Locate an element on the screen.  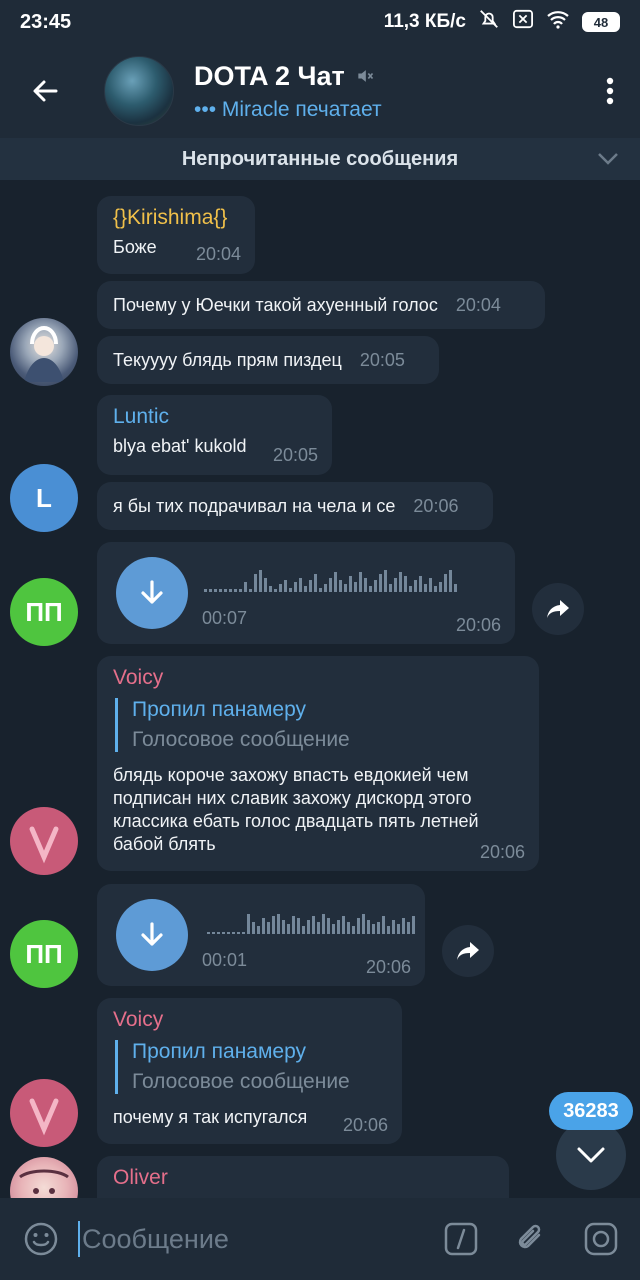
anime-avatar-icon is located at coordinates (44, 1181).